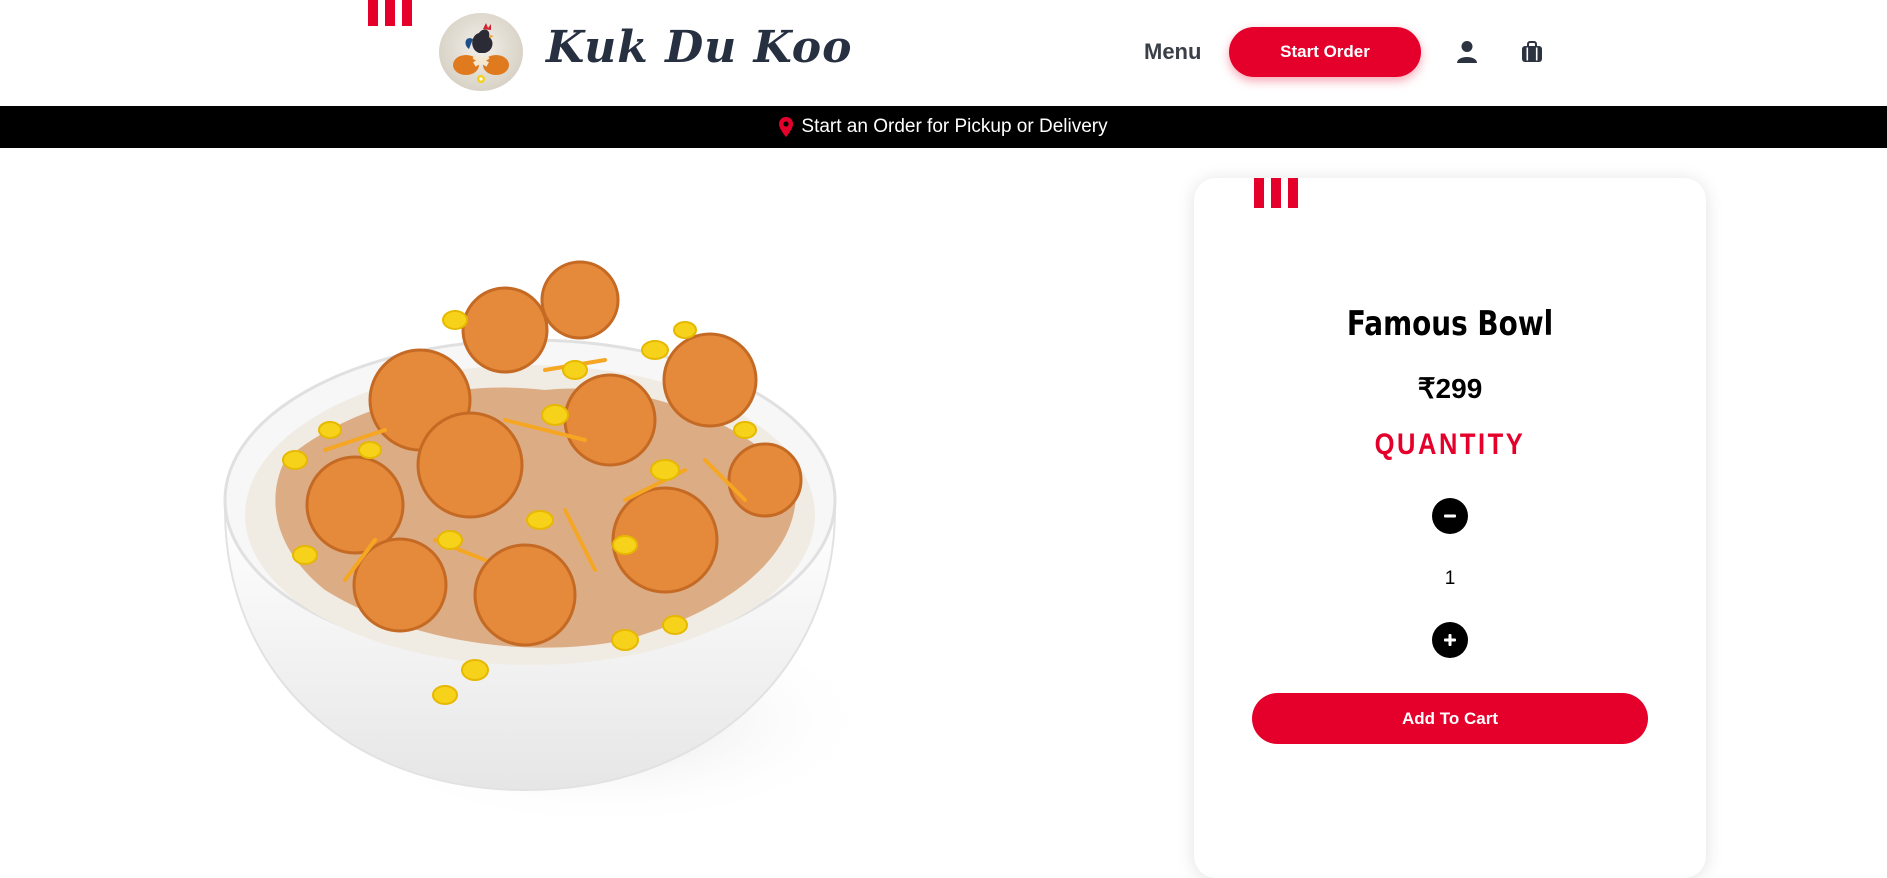  Describe the element at coordinates (1276, 193) in the screenshot. I see `card-stripes-decoration` at that location.